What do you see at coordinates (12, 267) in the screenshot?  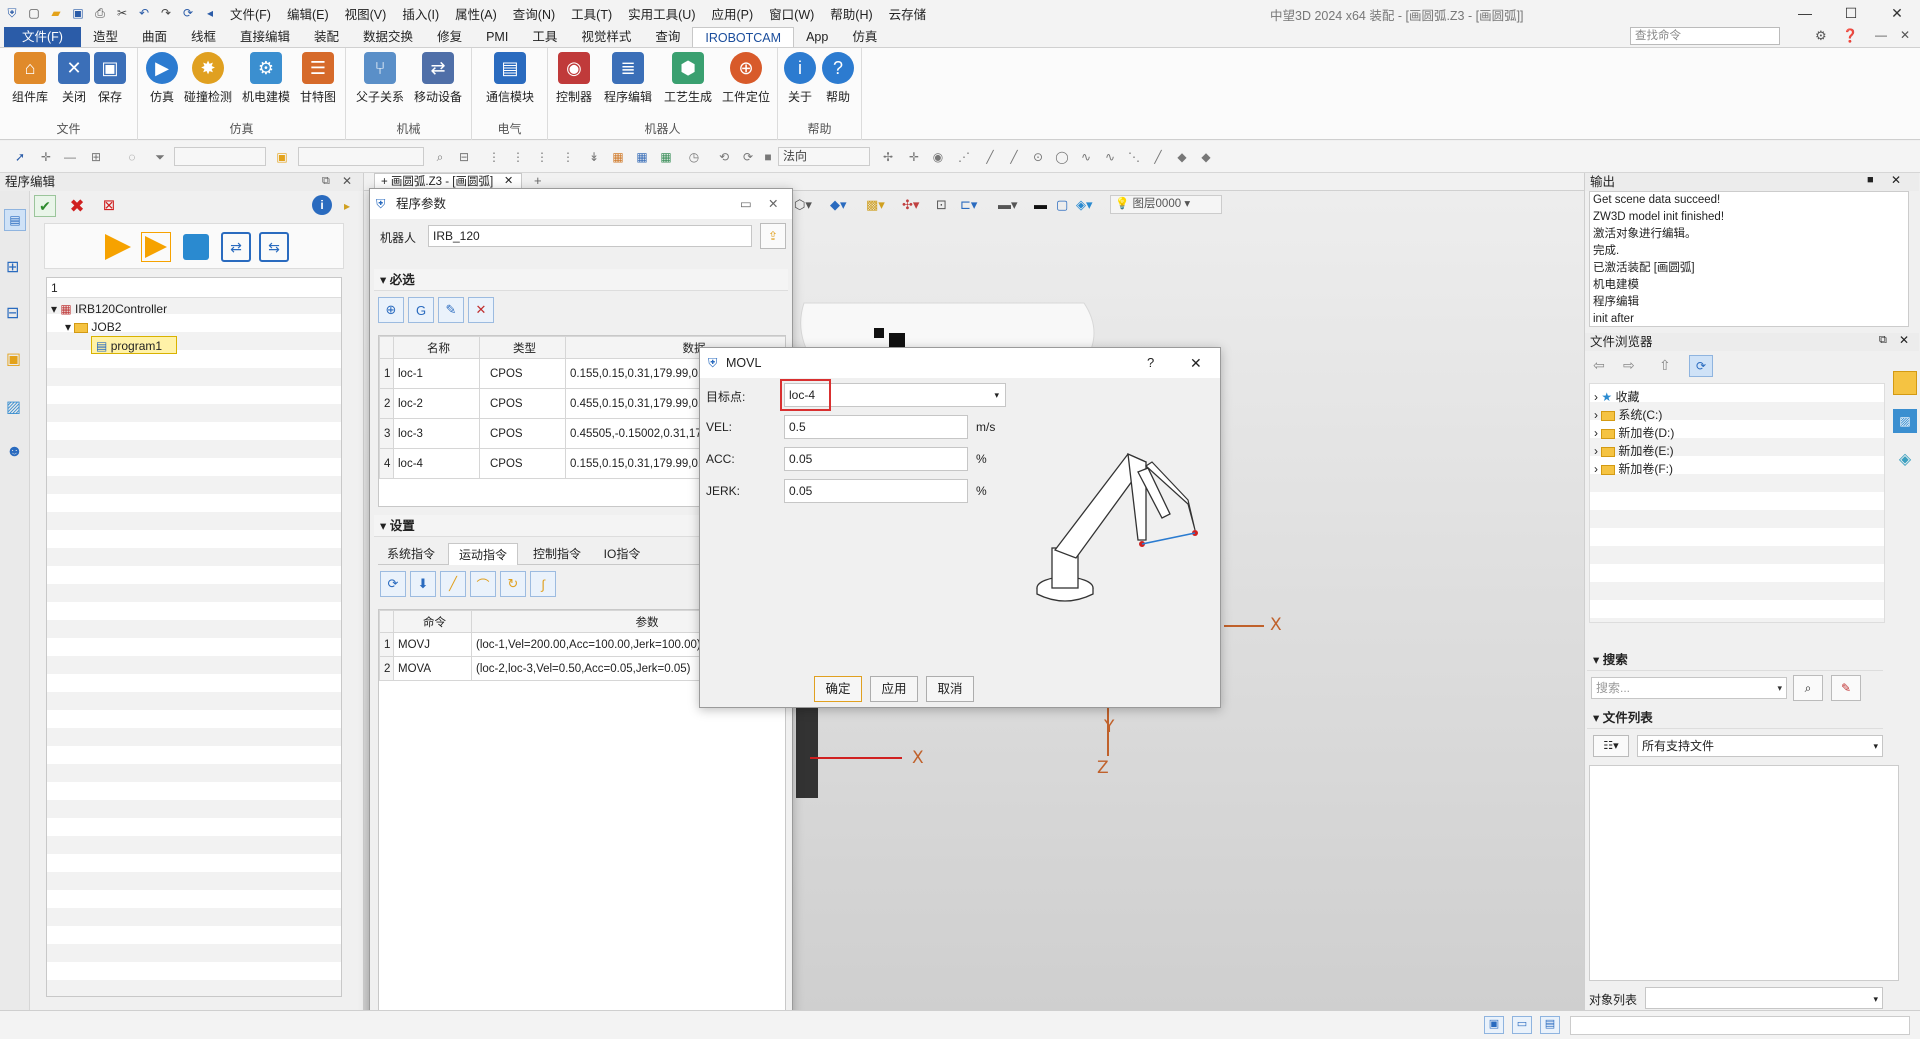 I see `hierarchy-icon: ⊞` at bounding box center [12, 267].